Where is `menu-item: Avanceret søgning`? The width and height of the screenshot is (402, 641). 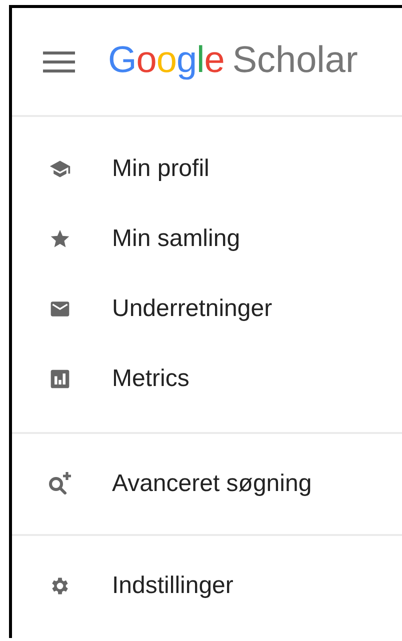
menu-item: Avanceret søgning is located at coordinates (207, 484).